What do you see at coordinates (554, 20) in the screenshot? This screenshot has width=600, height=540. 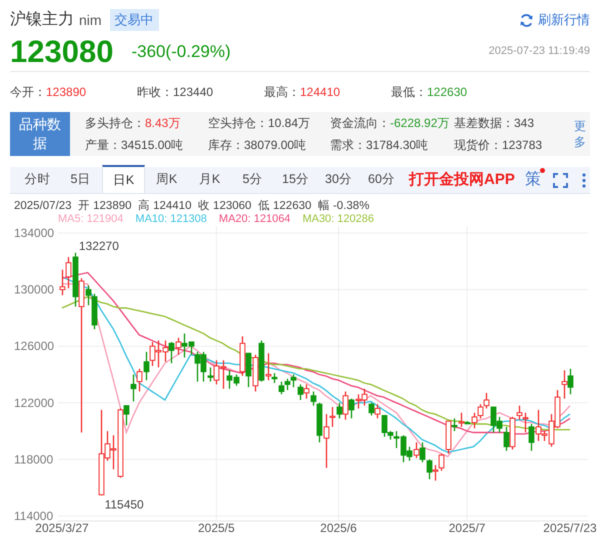 I see `refresh-button: 刷新行情` at bounding box center [554, 20].